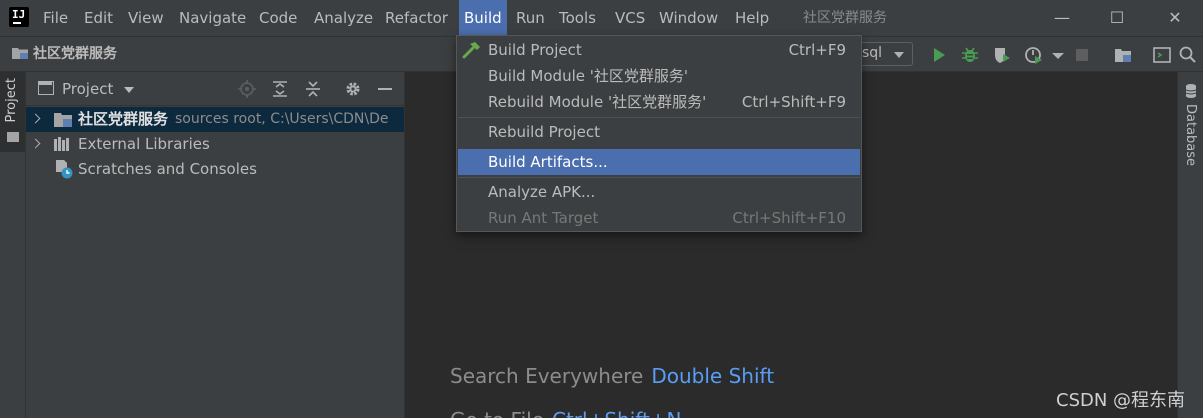 This screenshot has width=1203, height=418. What do you see at coordinates (588, 76) in the screenshot?
I see `menu-item-label: Build Module '社区党群服务'` at bounding box center [588, 76].